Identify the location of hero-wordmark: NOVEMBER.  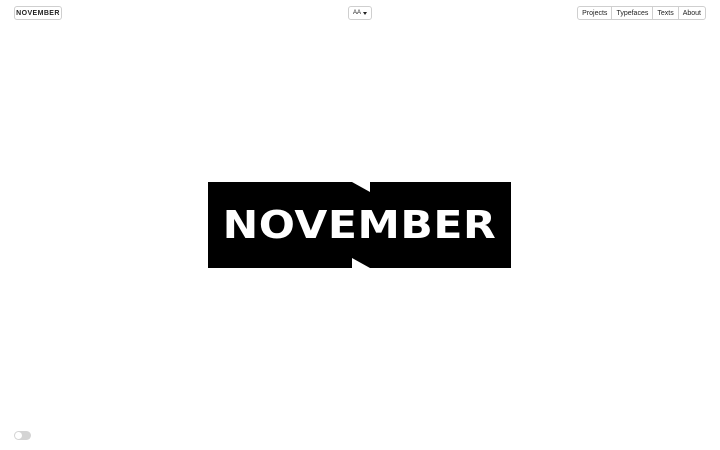
(359, 225).